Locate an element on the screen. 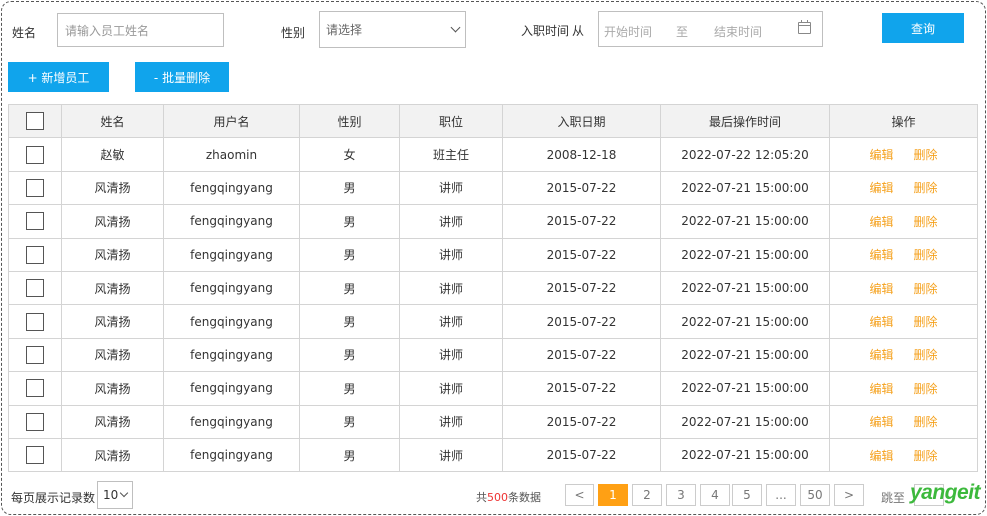  batch-delete-button: - 批量删除 is located at coordinates (182, 77).